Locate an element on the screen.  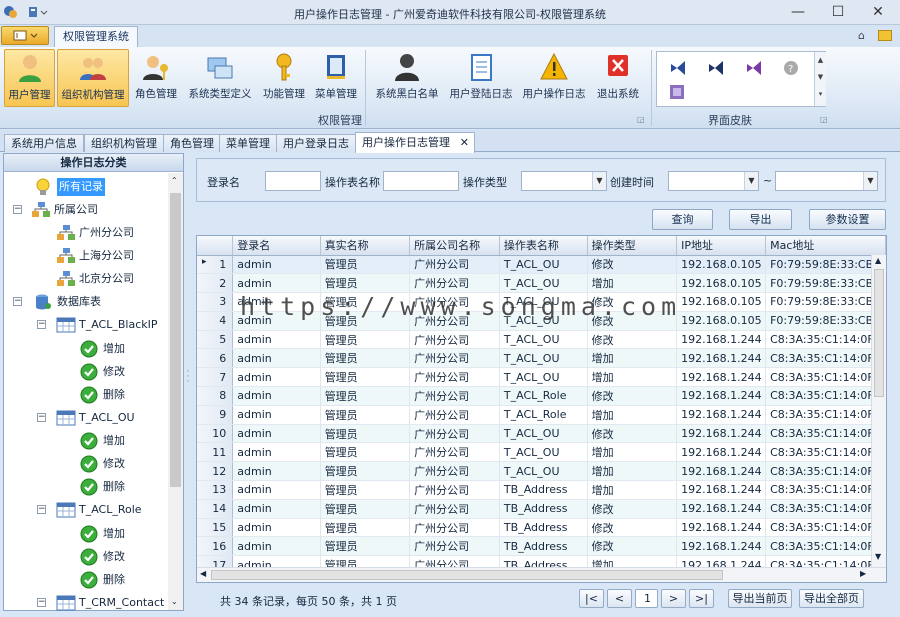
grid-vertical-scrollbar: ▲ ▼ is located at coordinates (878, 411).